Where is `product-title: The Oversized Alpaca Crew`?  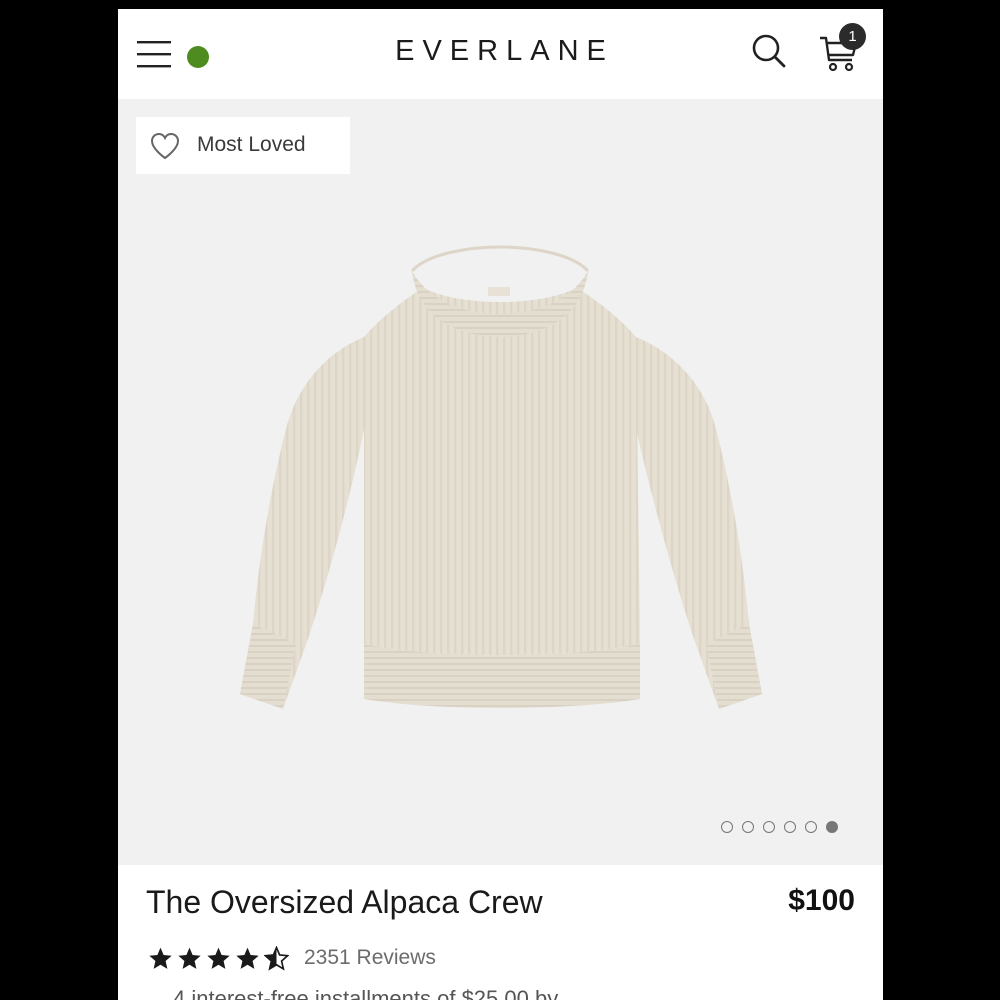 product-title: The Oversized Alpaca Crew is located at coordinates (344, 902).